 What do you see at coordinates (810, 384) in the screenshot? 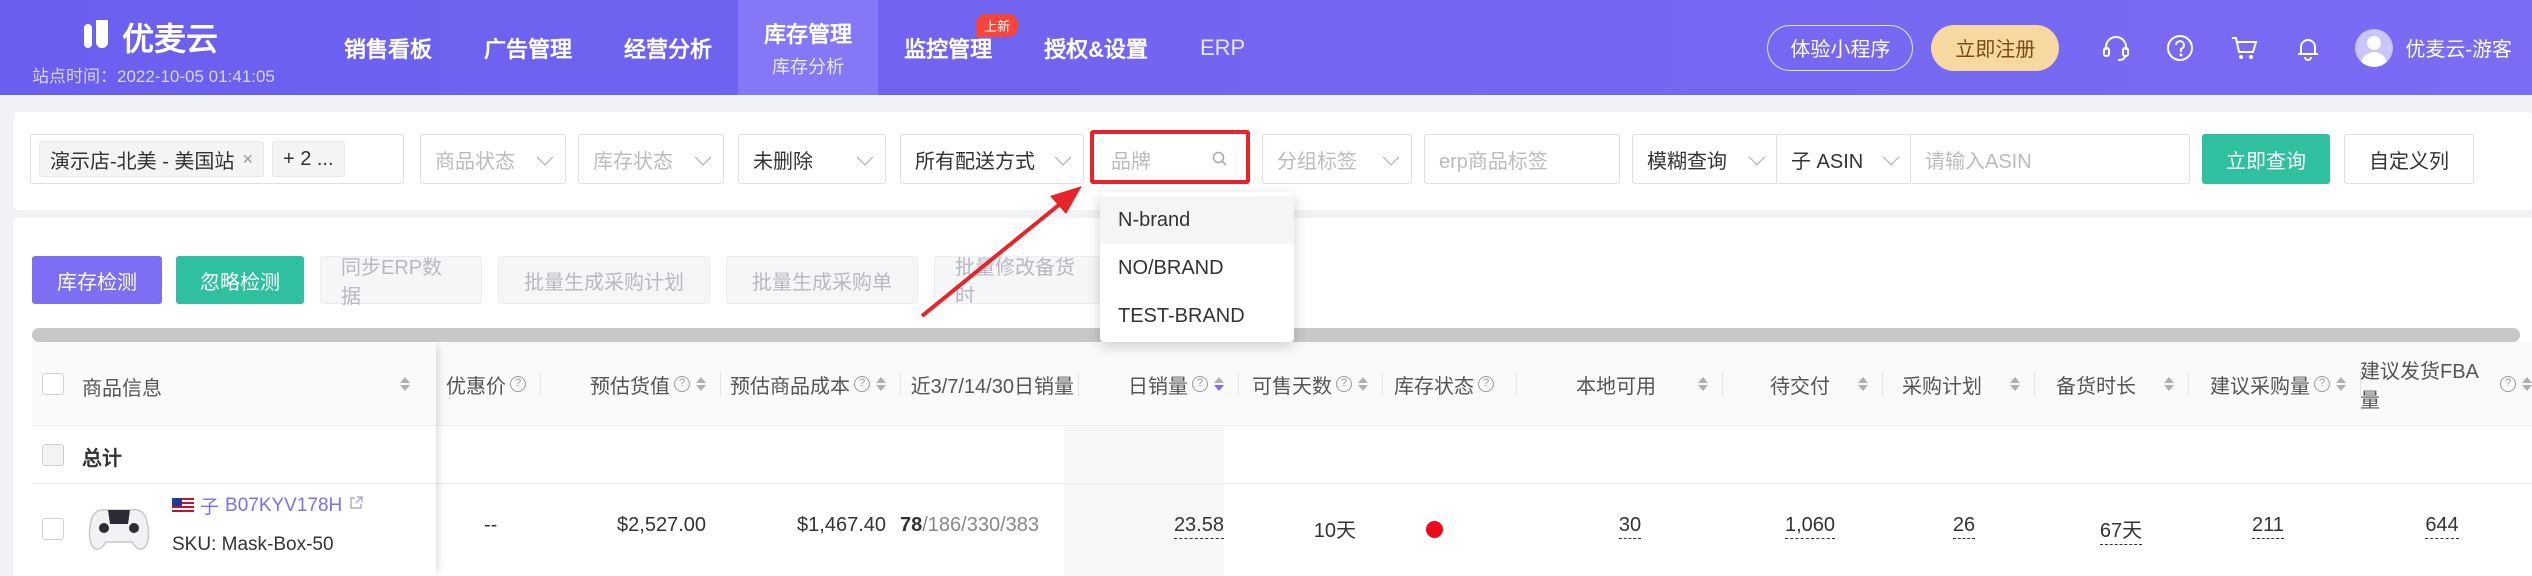
I see `col-est-cost: 预估商品成本?` at bounding box center [810, 384].